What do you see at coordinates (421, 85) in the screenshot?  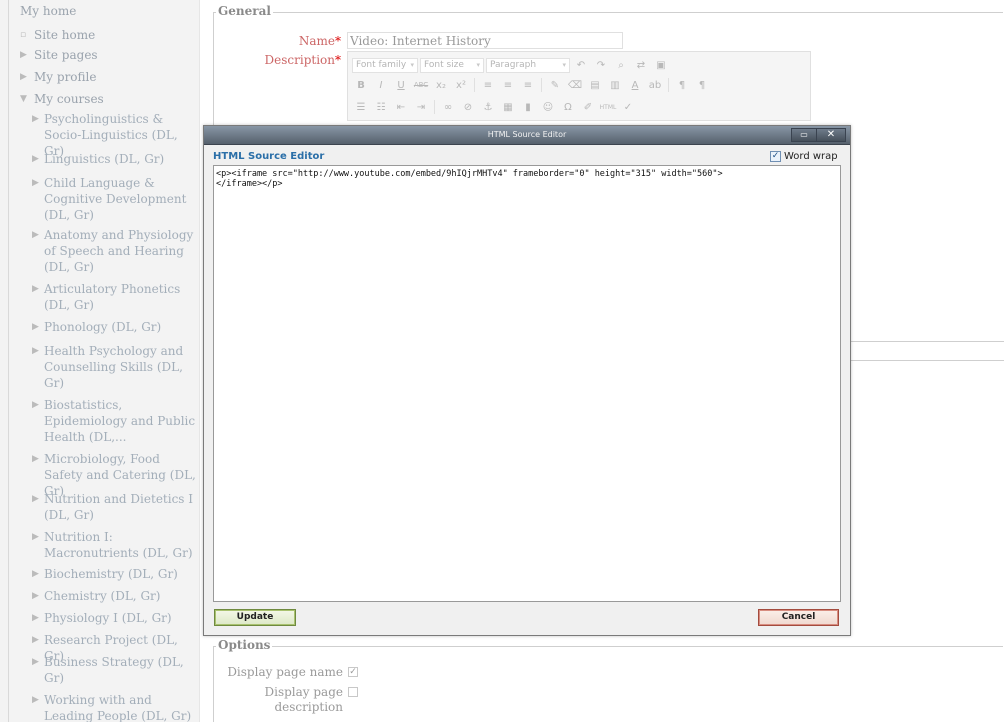 I see `strikethrough-icon: ABC` at bounding box center [421, 85].